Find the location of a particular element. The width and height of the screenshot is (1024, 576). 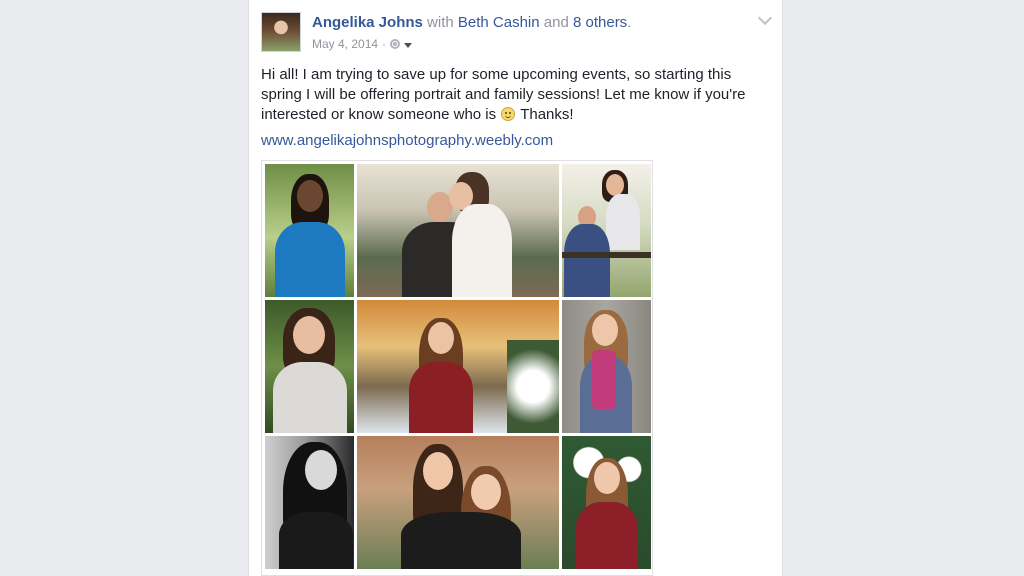

post-message-closing: Thanks! is located at coordinates (547, 114).